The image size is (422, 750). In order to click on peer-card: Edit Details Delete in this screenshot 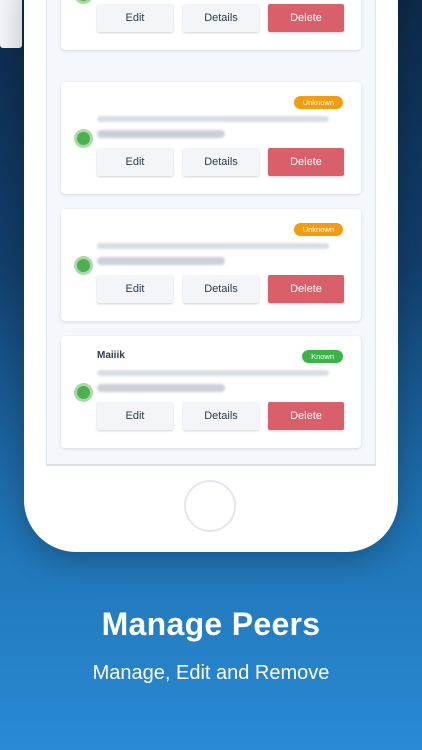, I will do `click(211, 25)`.